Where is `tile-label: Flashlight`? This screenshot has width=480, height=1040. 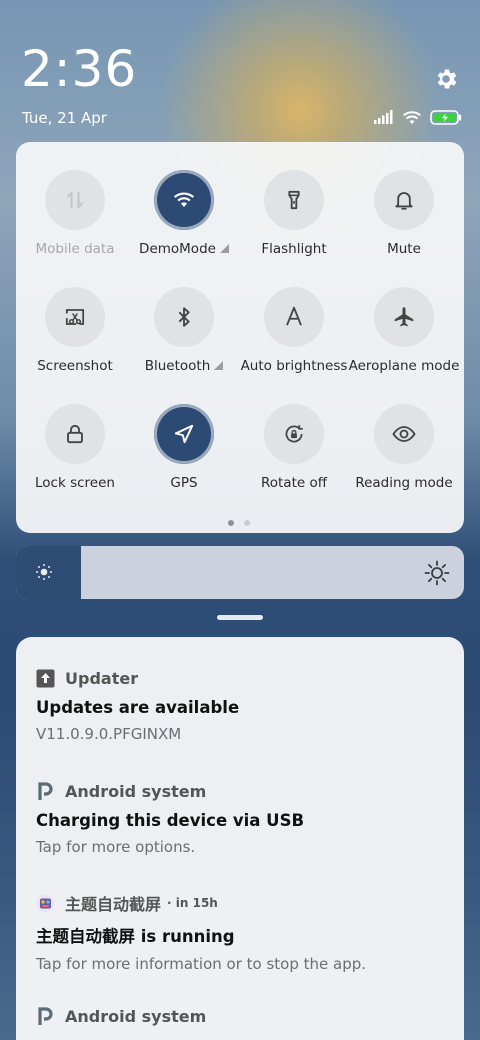 tile-label: Flashlight is located at coordinates (293, 249).